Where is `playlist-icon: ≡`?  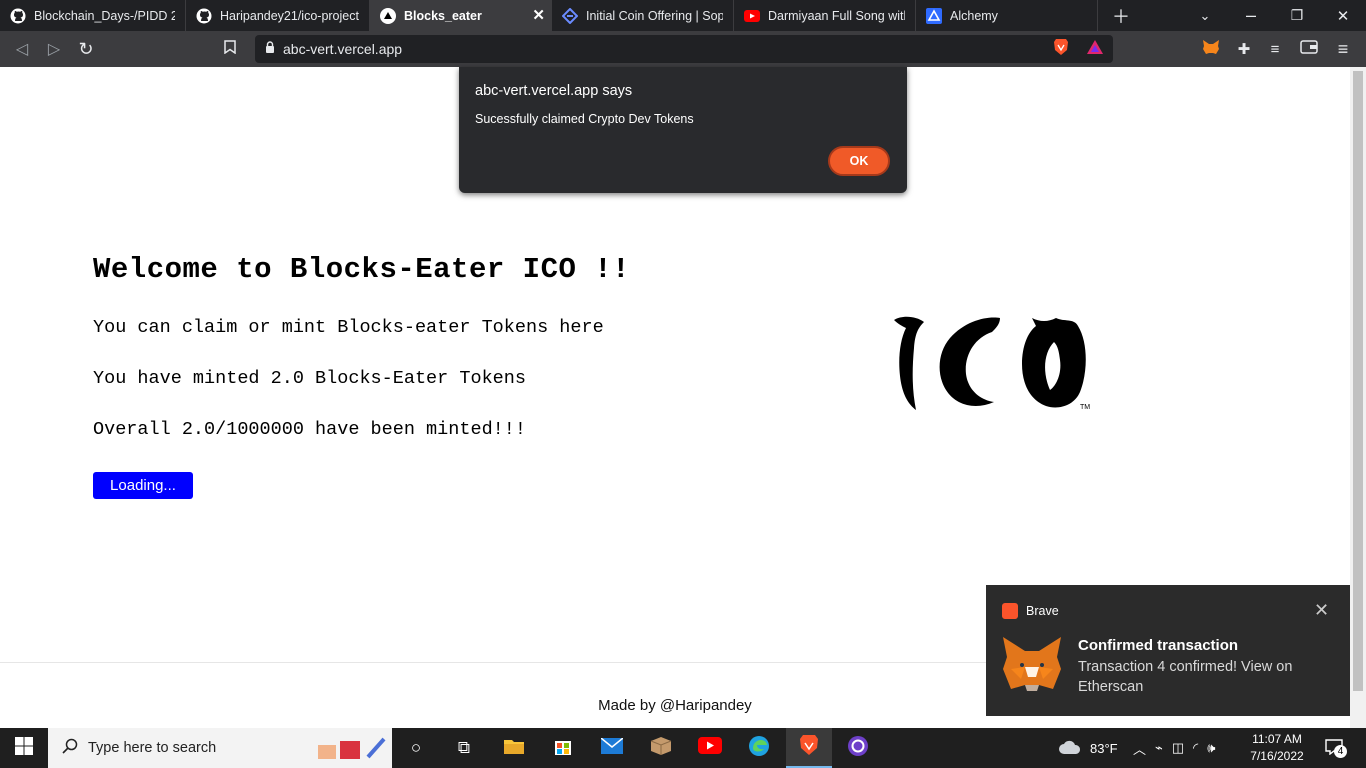
playlist-icon: ≡ is located at coordinates (1275, 49).